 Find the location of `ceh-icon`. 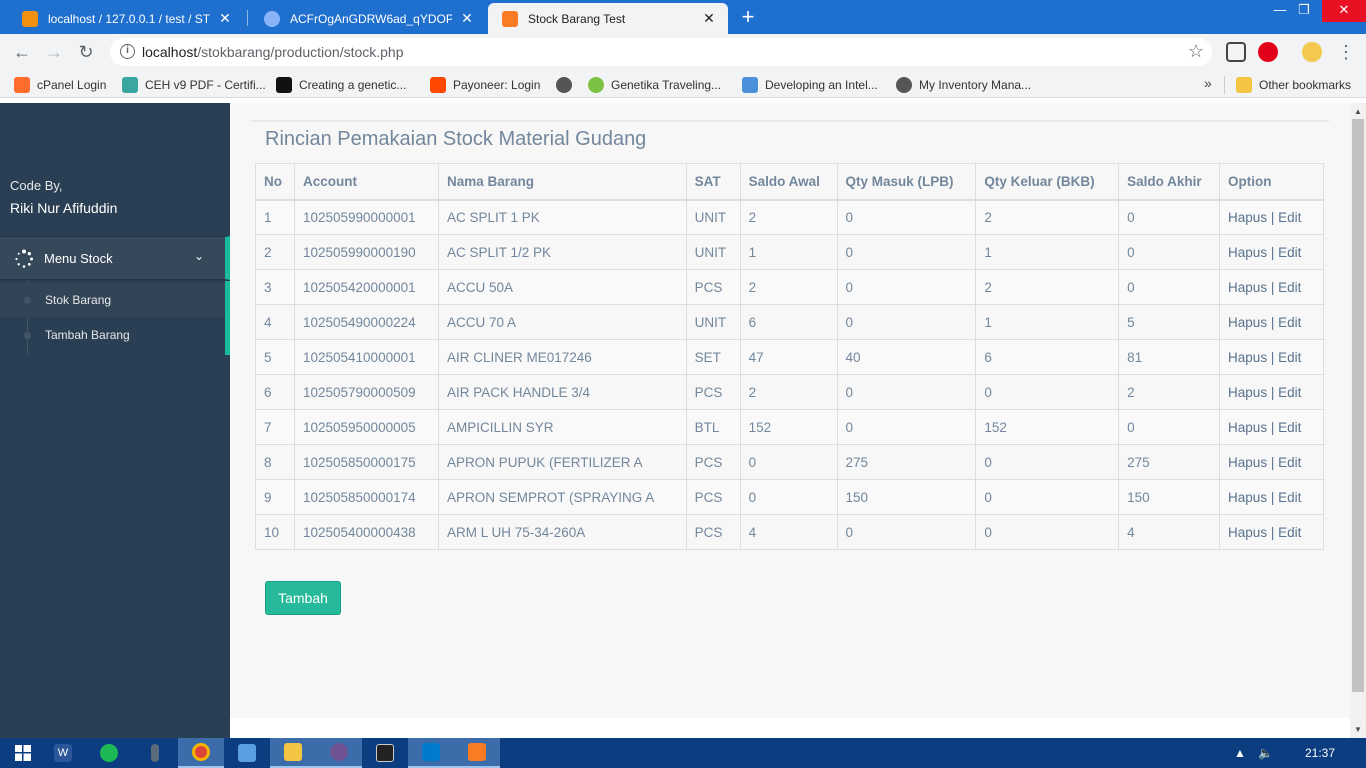

ceh-icon is located at coordinates (130, 85).